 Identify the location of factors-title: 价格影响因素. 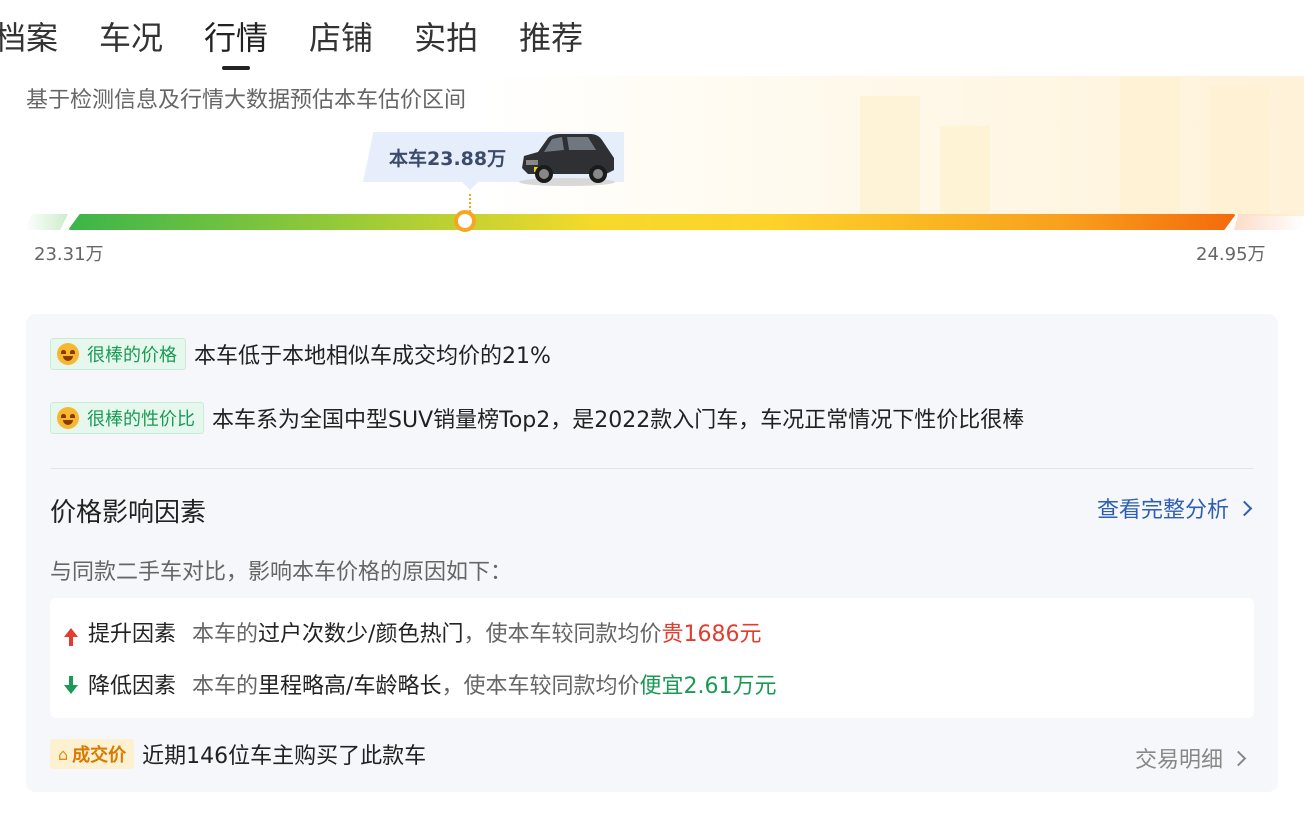
(128, 513).